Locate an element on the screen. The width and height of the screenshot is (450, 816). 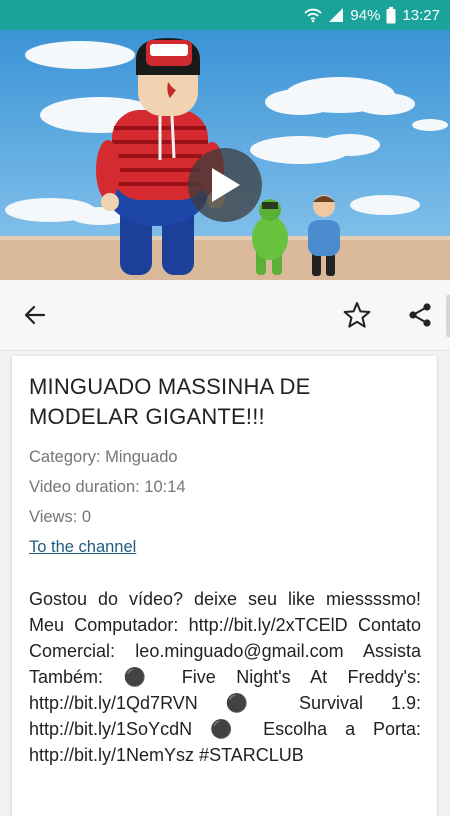
share-button is located at coordinates (420, 315).